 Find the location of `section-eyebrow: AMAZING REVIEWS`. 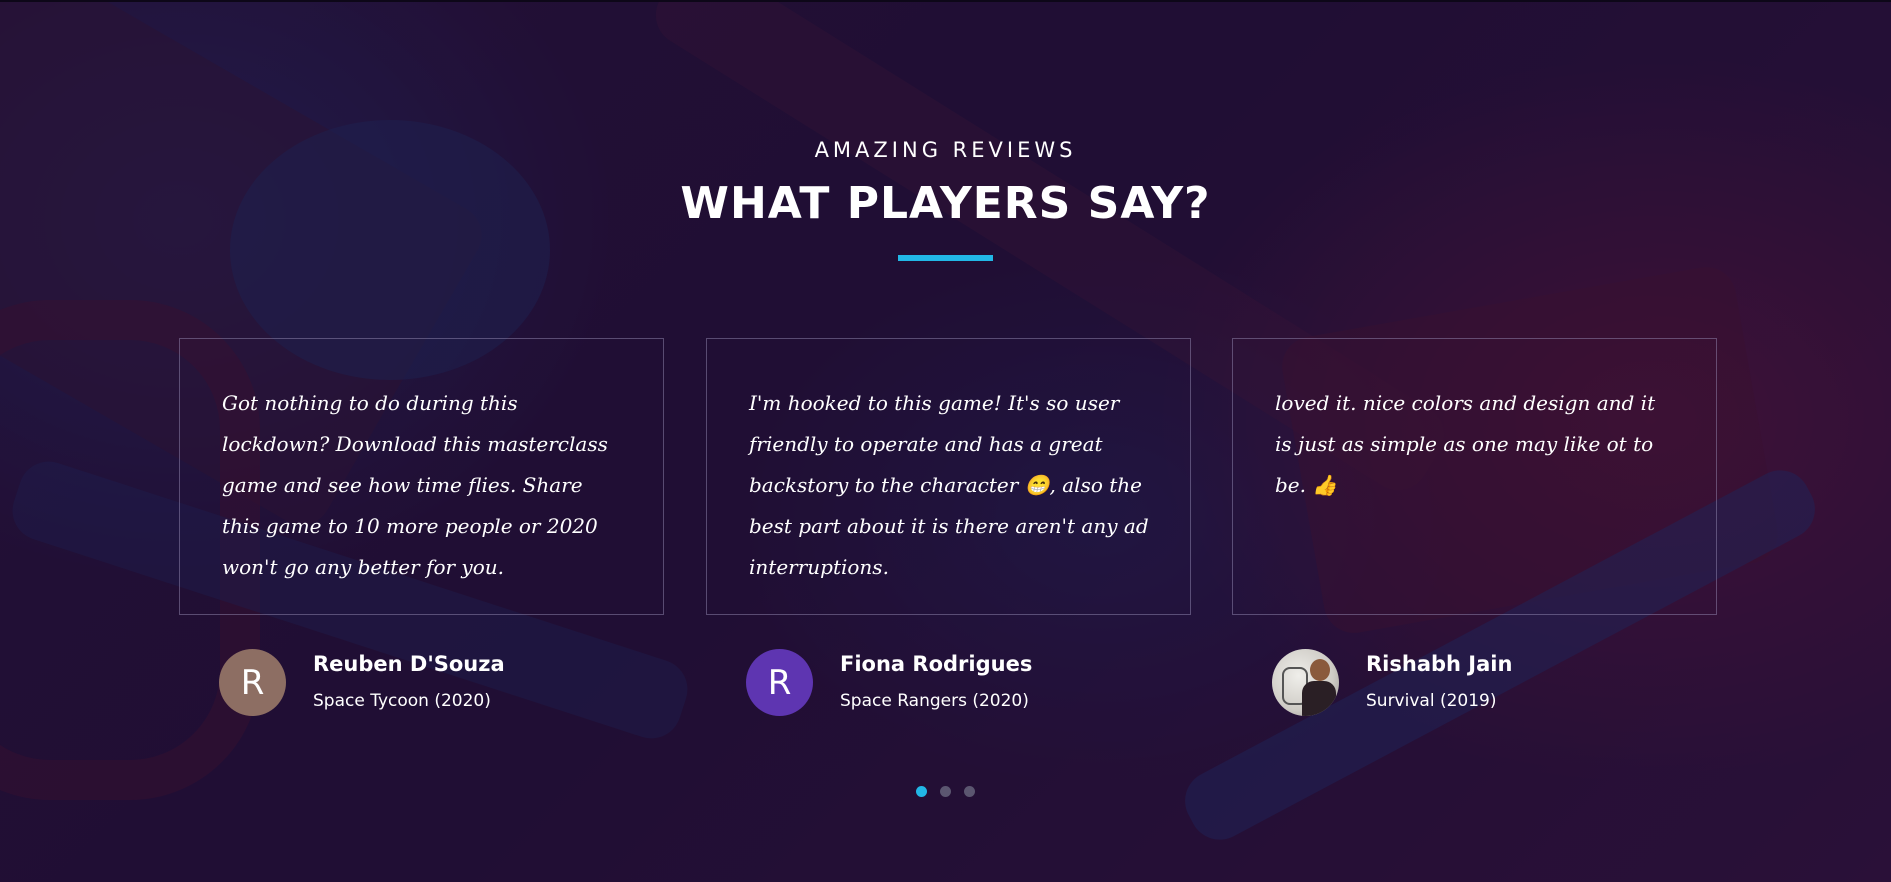

section-eyebrow: AMAZING REVIEWS is located at coordinates (945, 150).